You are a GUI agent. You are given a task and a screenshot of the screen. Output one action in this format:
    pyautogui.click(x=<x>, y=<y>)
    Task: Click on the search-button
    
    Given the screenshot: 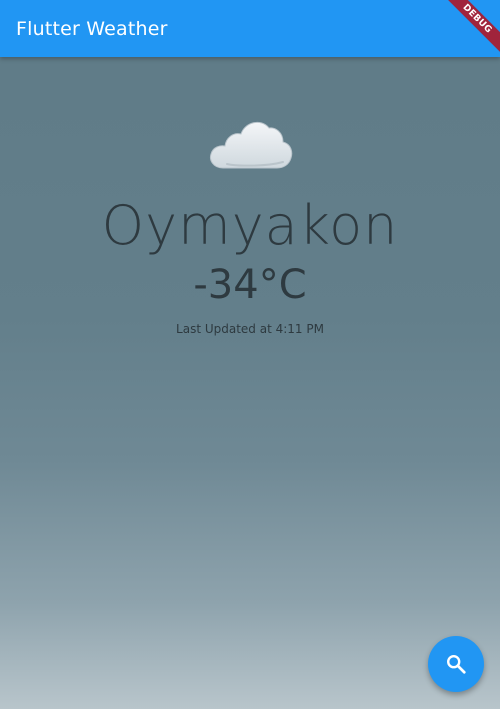 What is the action you would take?
    pyautogui.click(x=456, y=664)
    